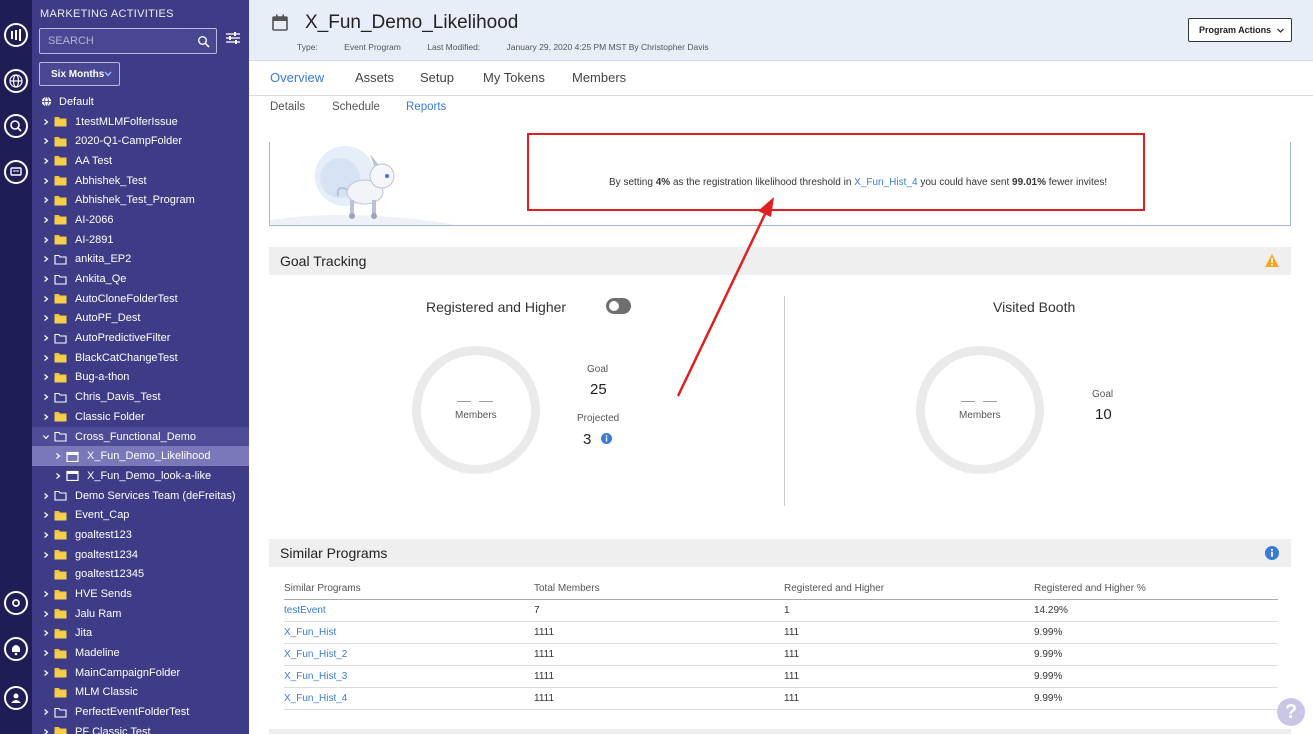  What do you see at coordinates (140, 358) in the screenshot?
I see `tree-folder-item: BlackCatChangeTest` at bounding box center [140, 358].